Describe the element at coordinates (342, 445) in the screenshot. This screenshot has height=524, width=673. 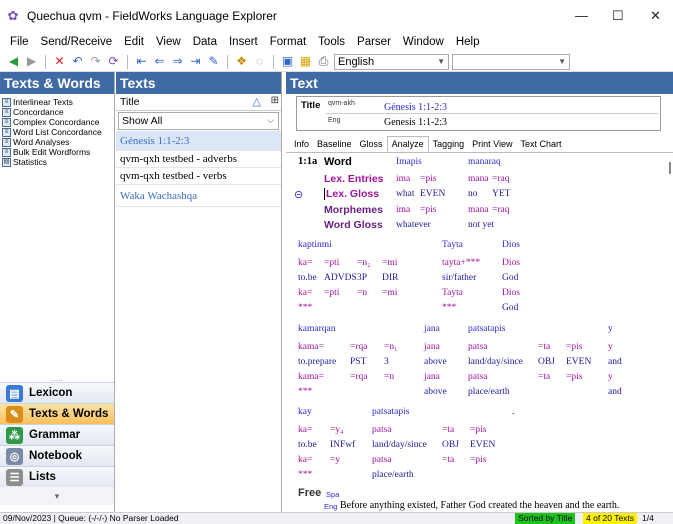
I see `lex-gloss: INFwf` at that location.